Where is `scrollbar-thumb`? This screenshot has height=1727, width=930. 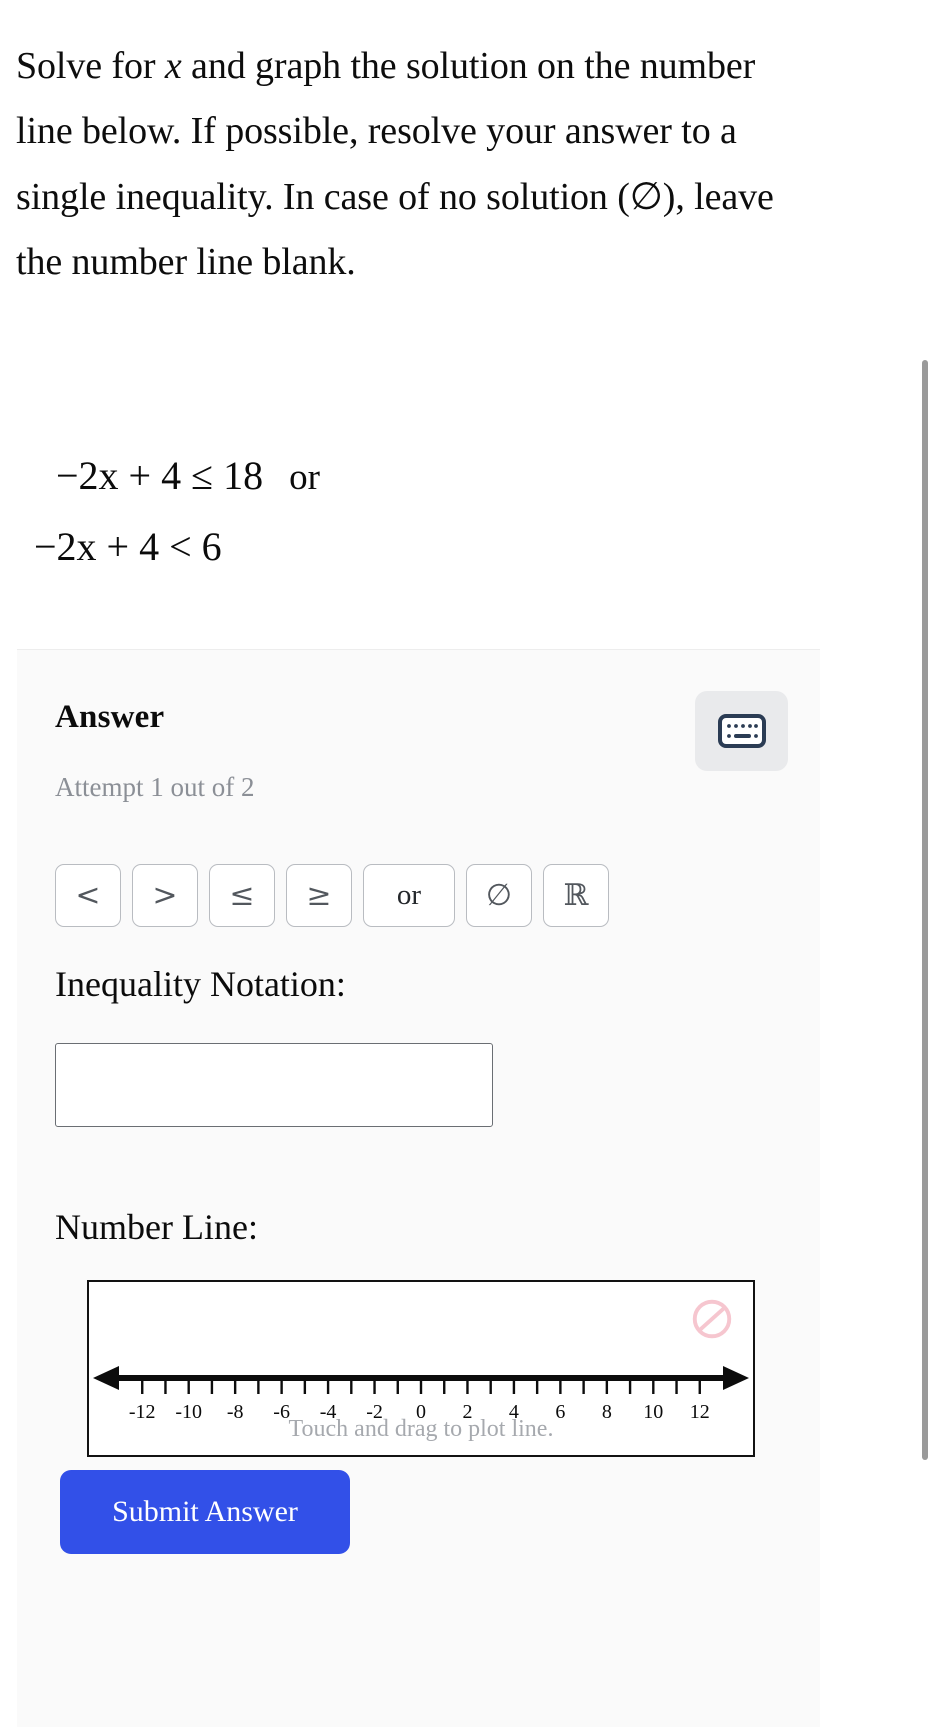
scrollbar-thumb is located at coordinates (925, 910).